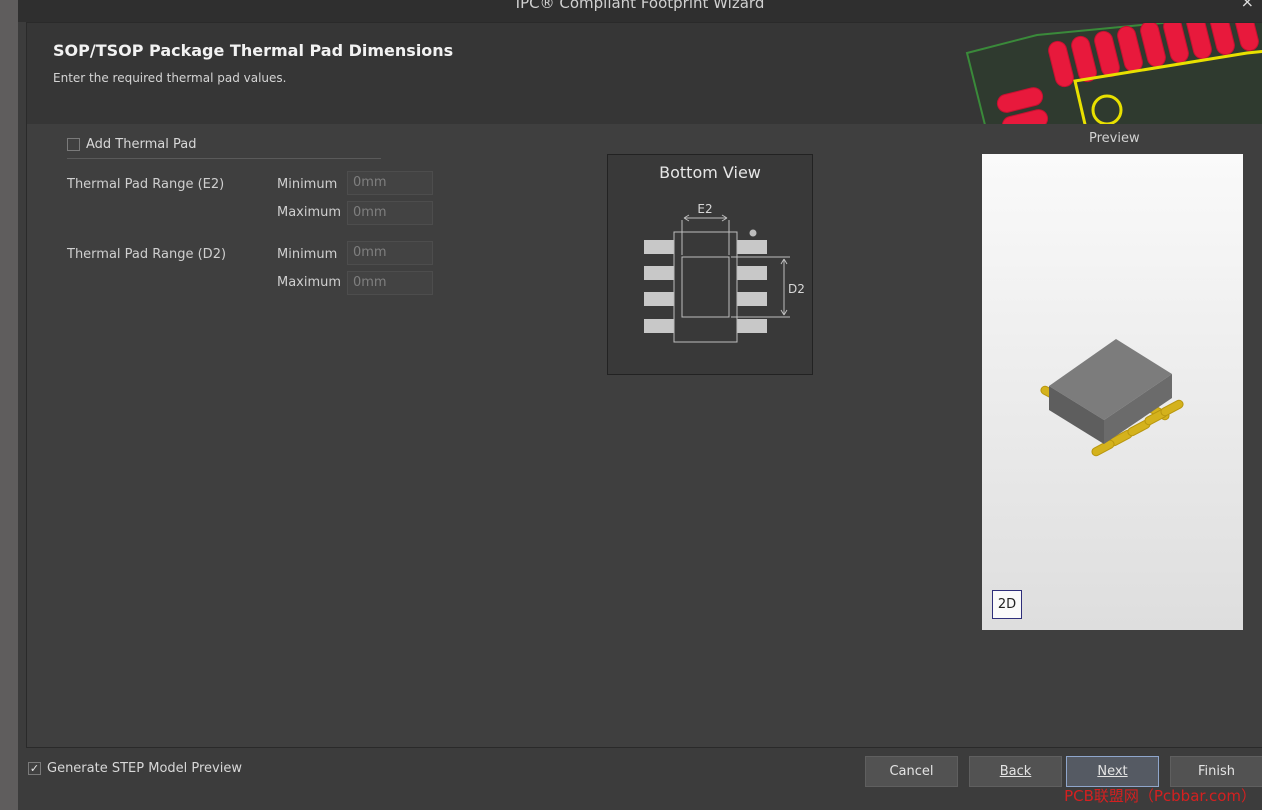  What do you see at coordinates (73, 144) in the screenshot?
I see `add-thermal-pad-checkbox` at bounding box center [73, 144].